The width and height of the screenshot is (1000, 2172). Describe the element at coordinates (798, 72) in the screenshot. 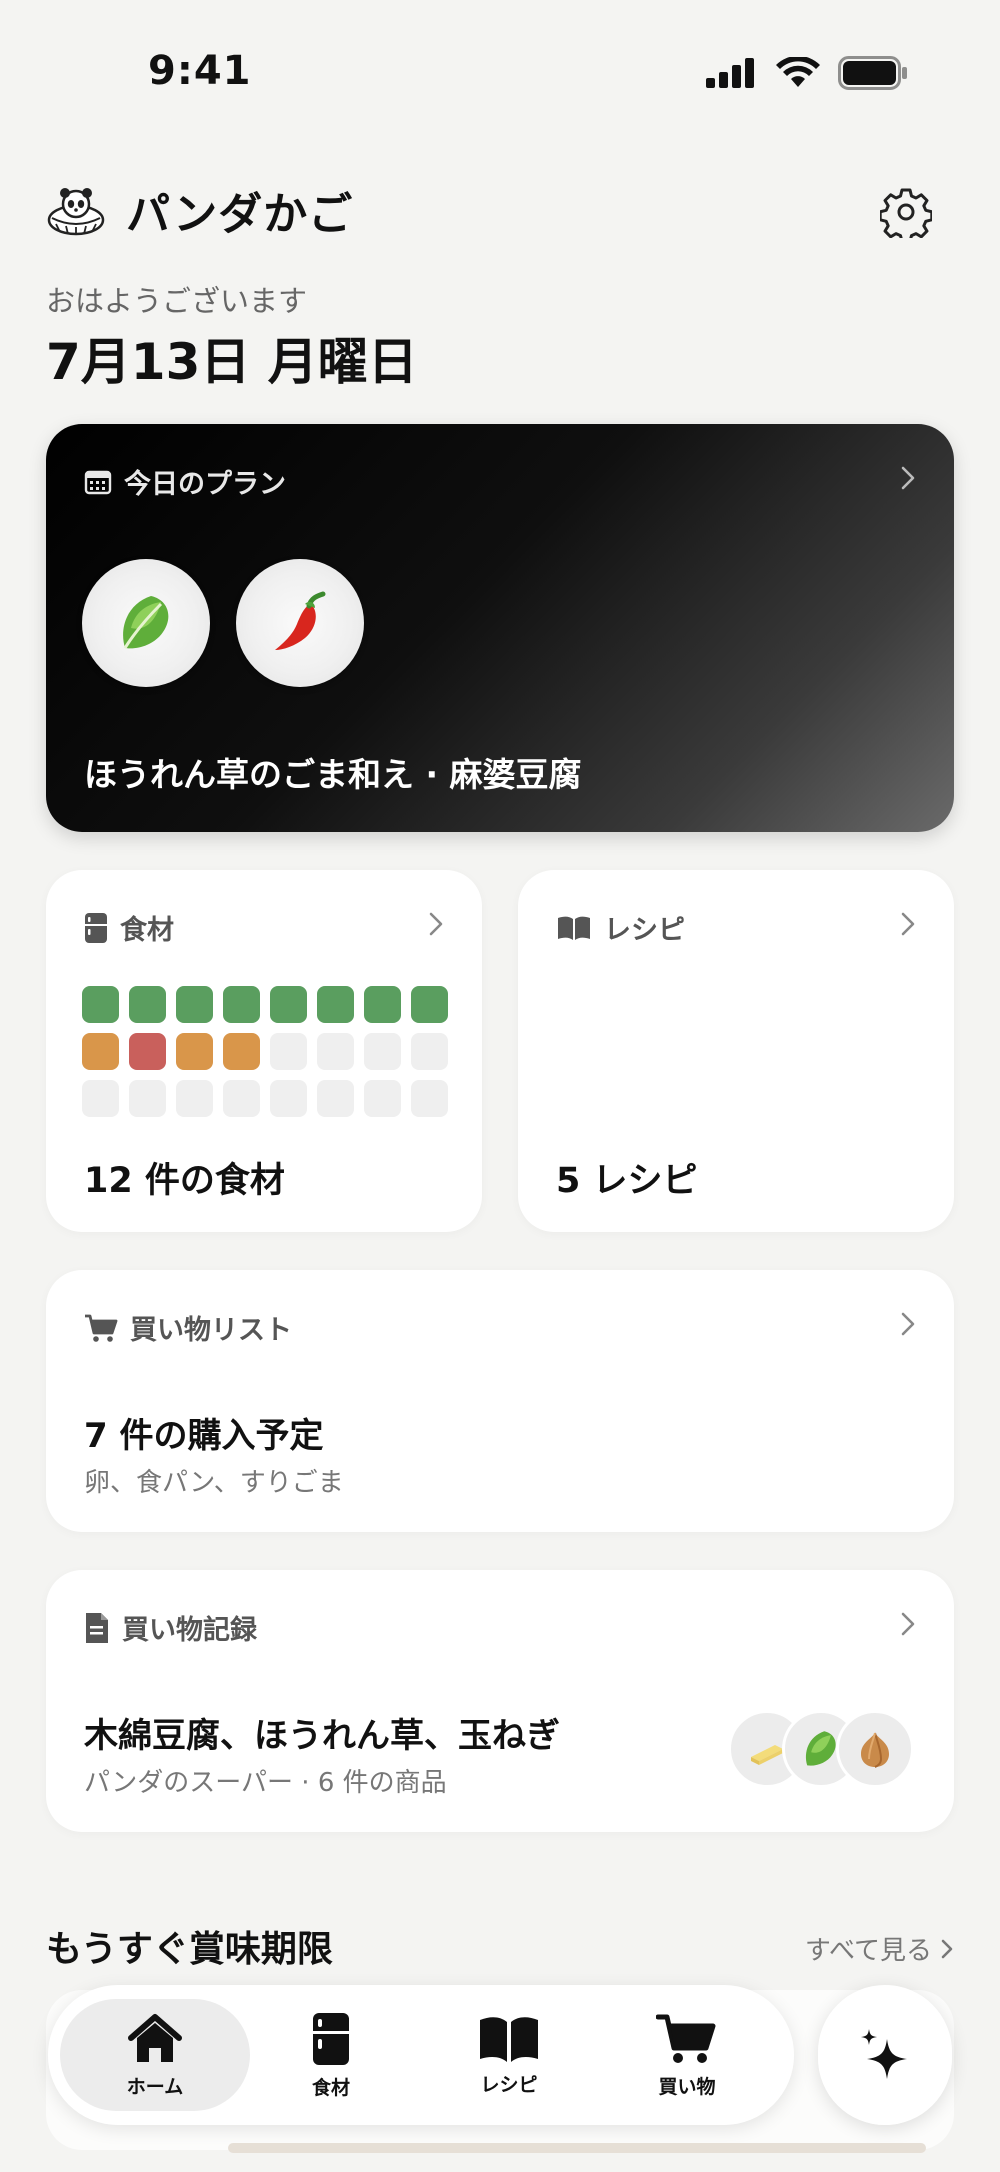

I see `wifi-icon` at that location.